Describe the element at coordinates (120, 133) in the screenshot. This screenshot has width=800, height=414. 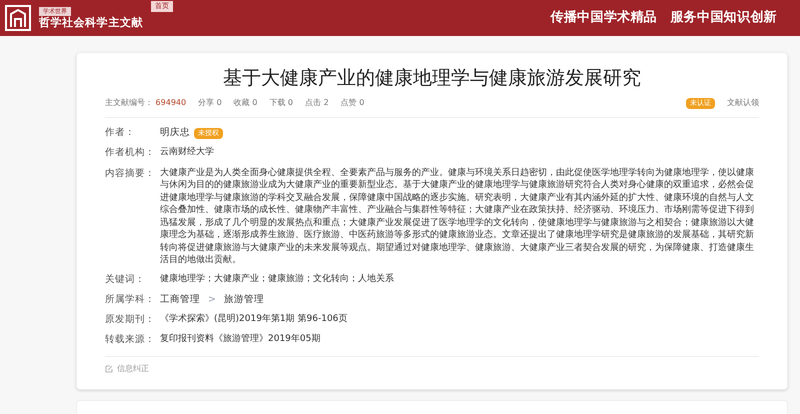
I see `field-label: 作者：` at that location.